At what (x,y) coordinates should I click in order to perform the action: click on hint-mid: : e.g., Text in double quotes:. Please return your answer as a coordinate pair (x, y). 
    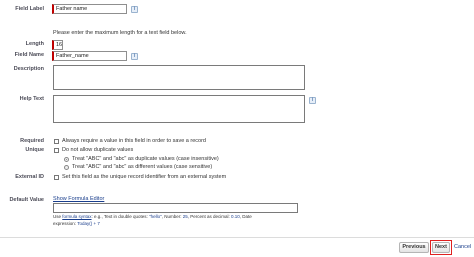
    Looking at the image, I should click on (120, 216).